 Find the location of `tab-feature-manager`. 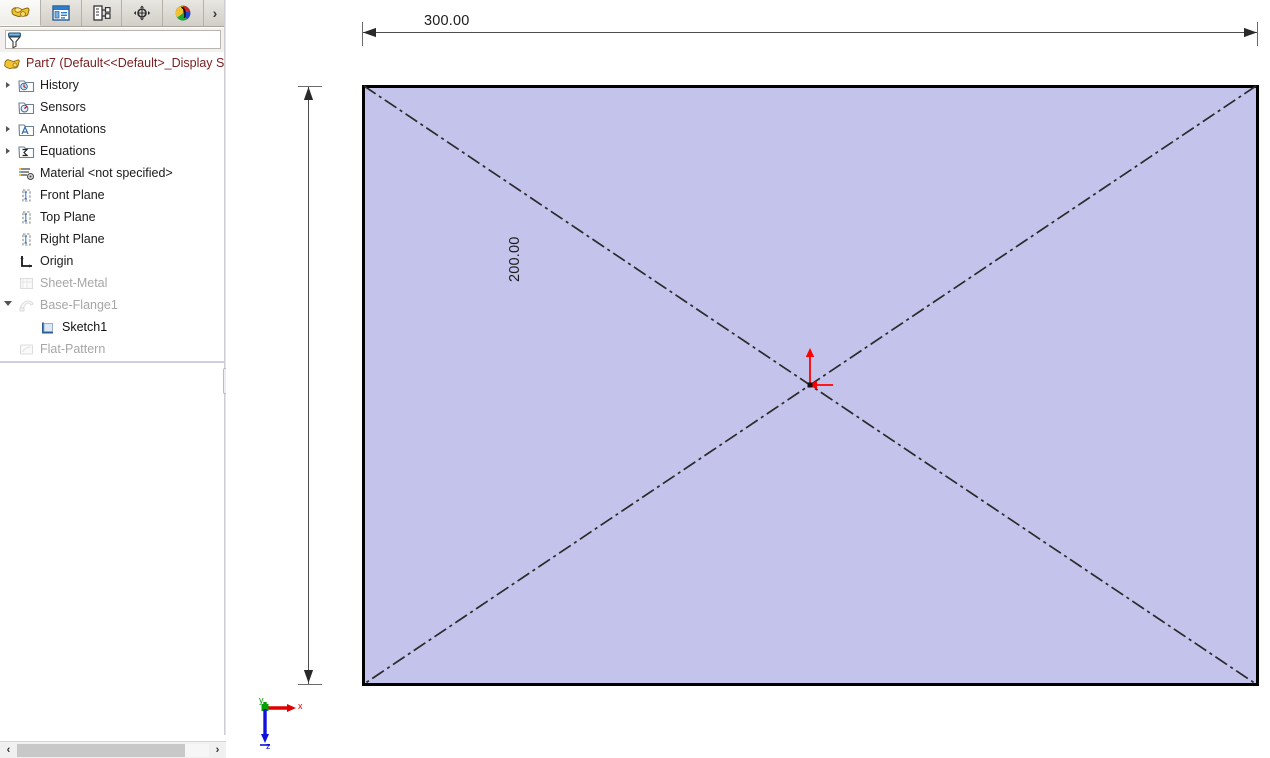

tab-feature-manager is located at coordinates (20, 13).